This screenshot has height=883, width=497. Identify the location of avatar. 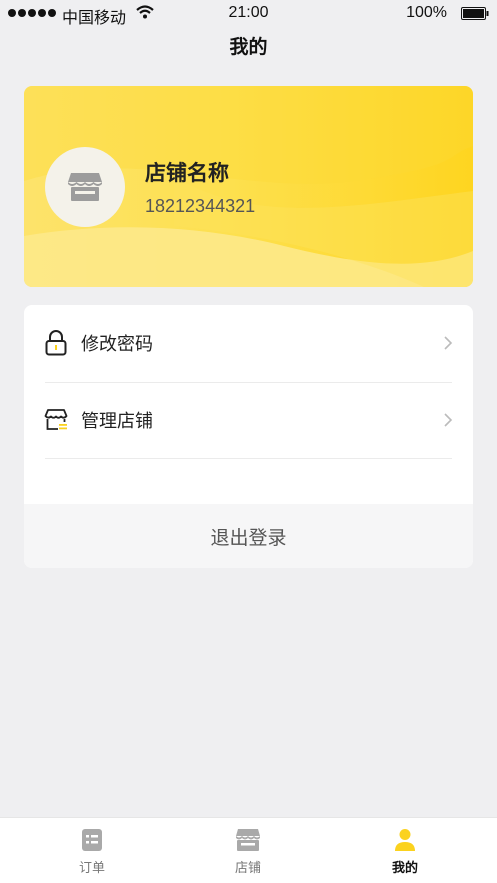
(85, 187).